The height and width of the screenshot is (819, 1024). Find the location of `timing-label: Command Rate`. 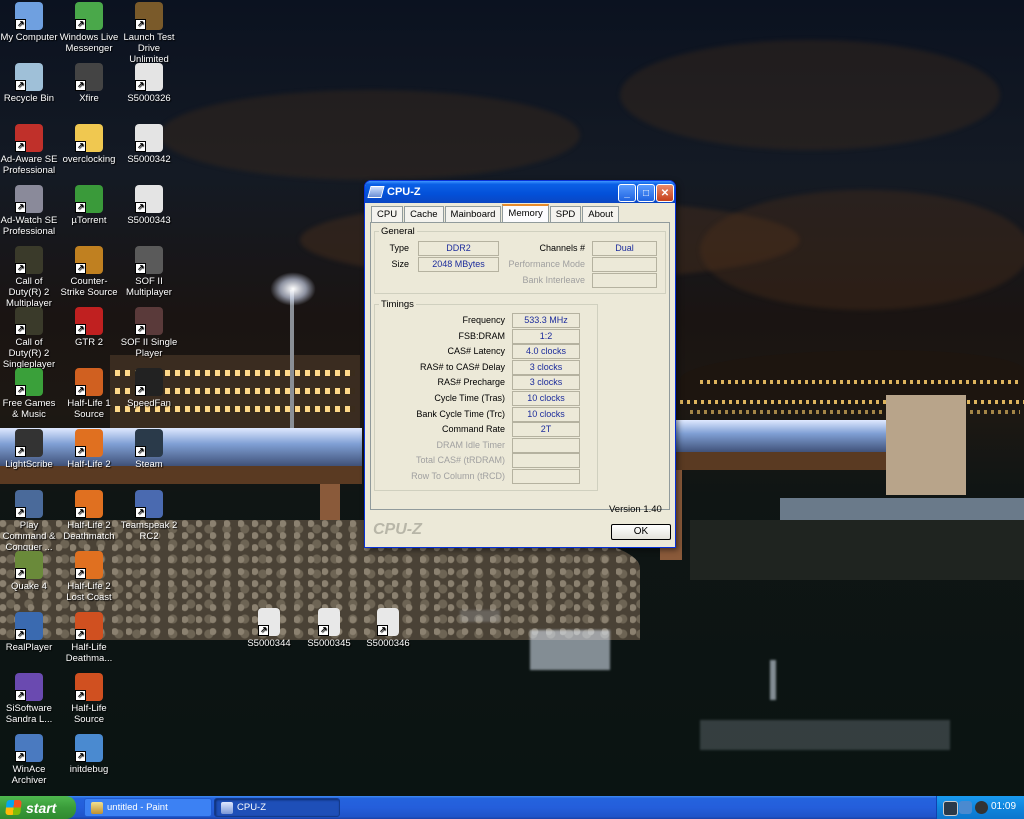

timing-label: Command Rate is located at coordinates (473, 429).